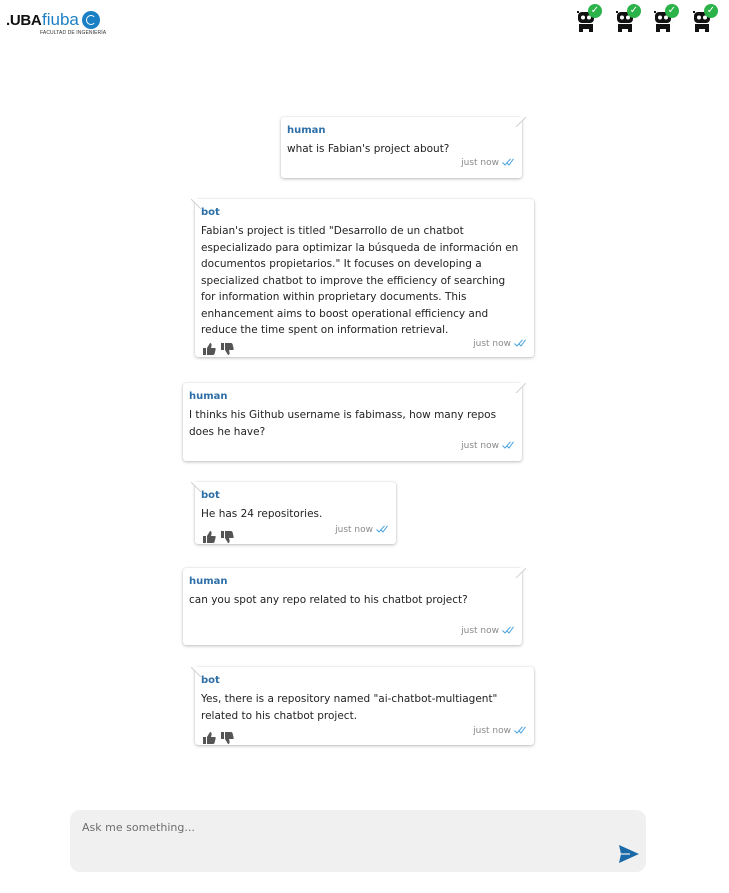 The height and width of the screenshot is (893, 729). What do you see at coordinates (588, 19) in the screenshot?
I see `agent-status-1: ✓` at bounding box center [588, 19].